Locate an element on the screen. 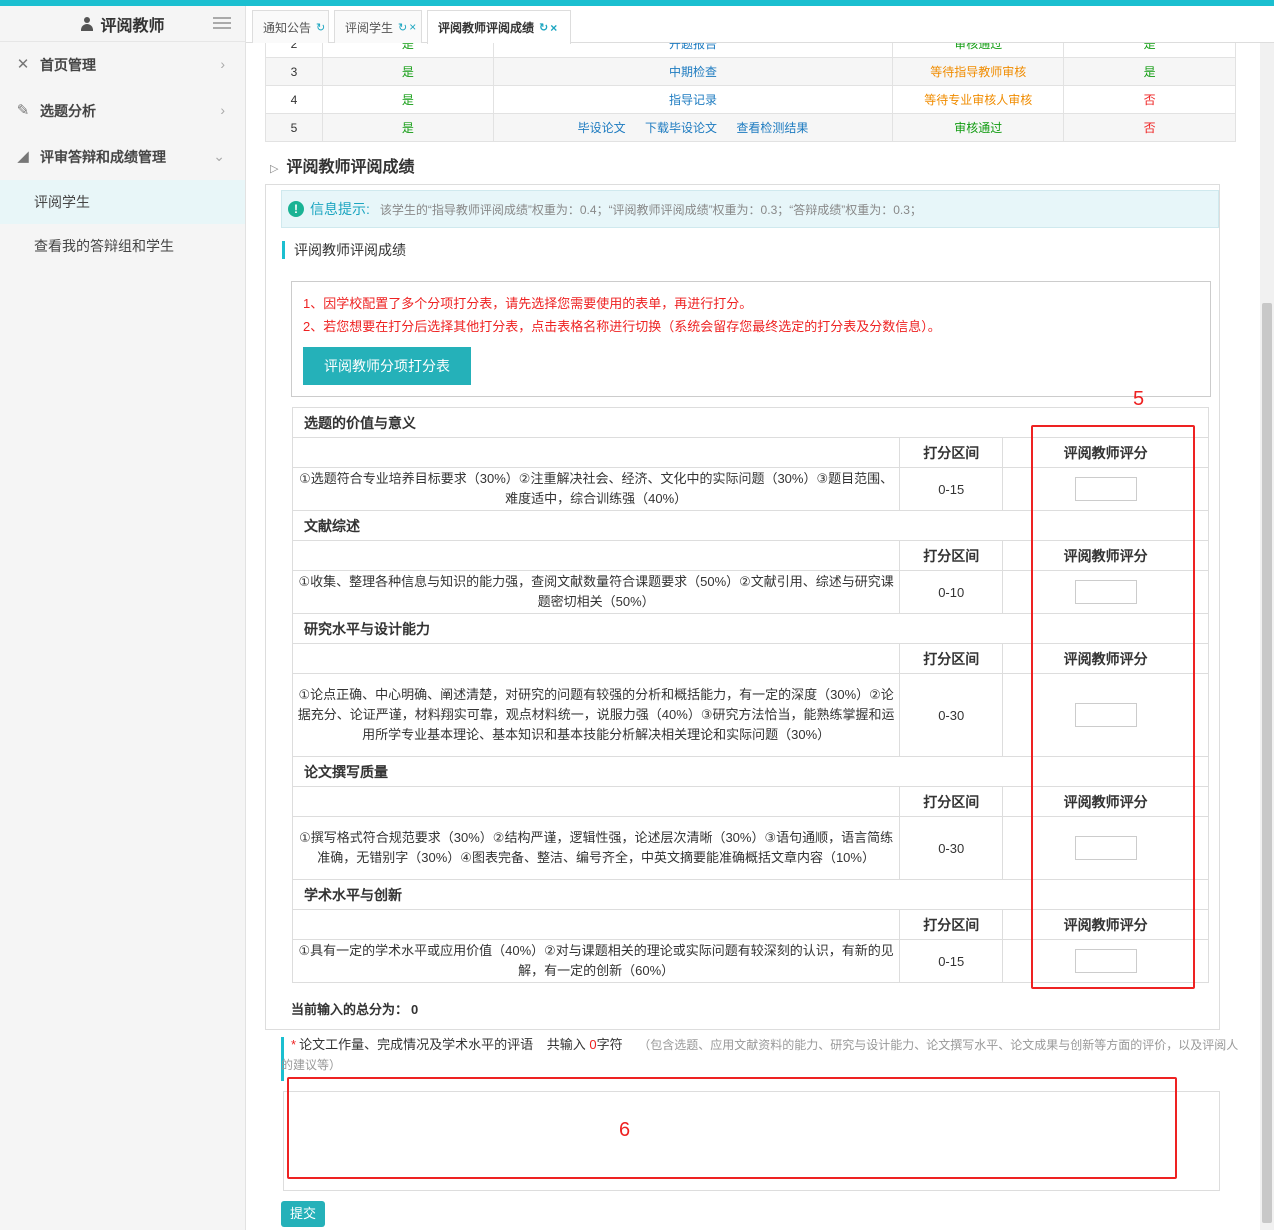 This screenshot has height=1230, width=1274. table-row: 4 是 指导记录 等待专业审核人审核 否 is located at coordinates (750, 99).